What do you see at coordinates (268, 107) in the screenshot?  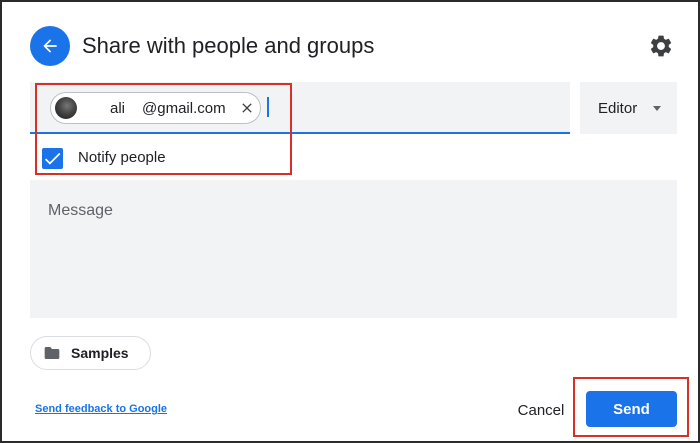 I see `text-cursor` at bounding box center [268, 107].